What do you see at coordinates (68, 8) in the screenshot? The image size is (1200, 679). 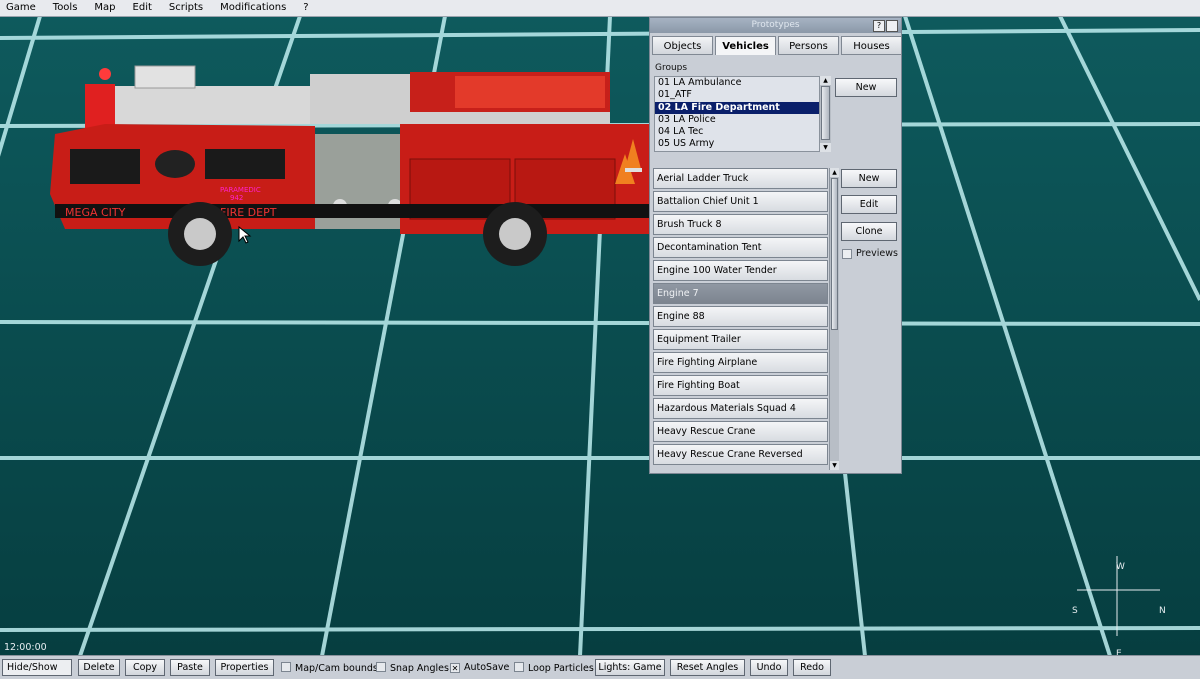 I see `menu-tools: Tools` at bounding box center [68, 8].